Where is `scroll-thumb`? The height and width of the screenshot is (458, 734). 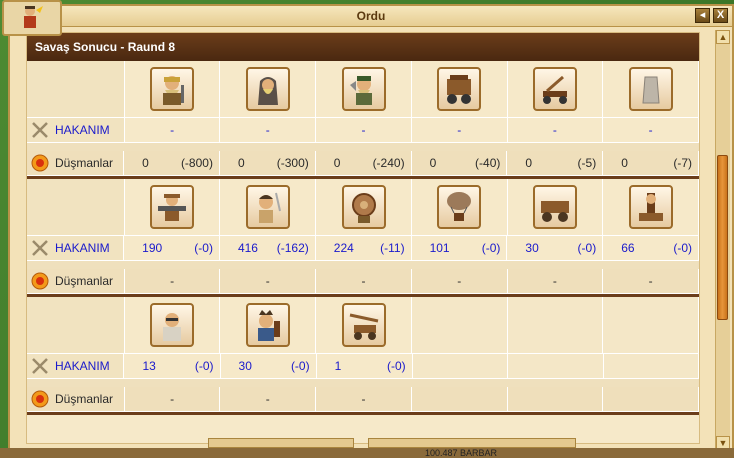 scroll-thumb is located at coordinates (722, 237).